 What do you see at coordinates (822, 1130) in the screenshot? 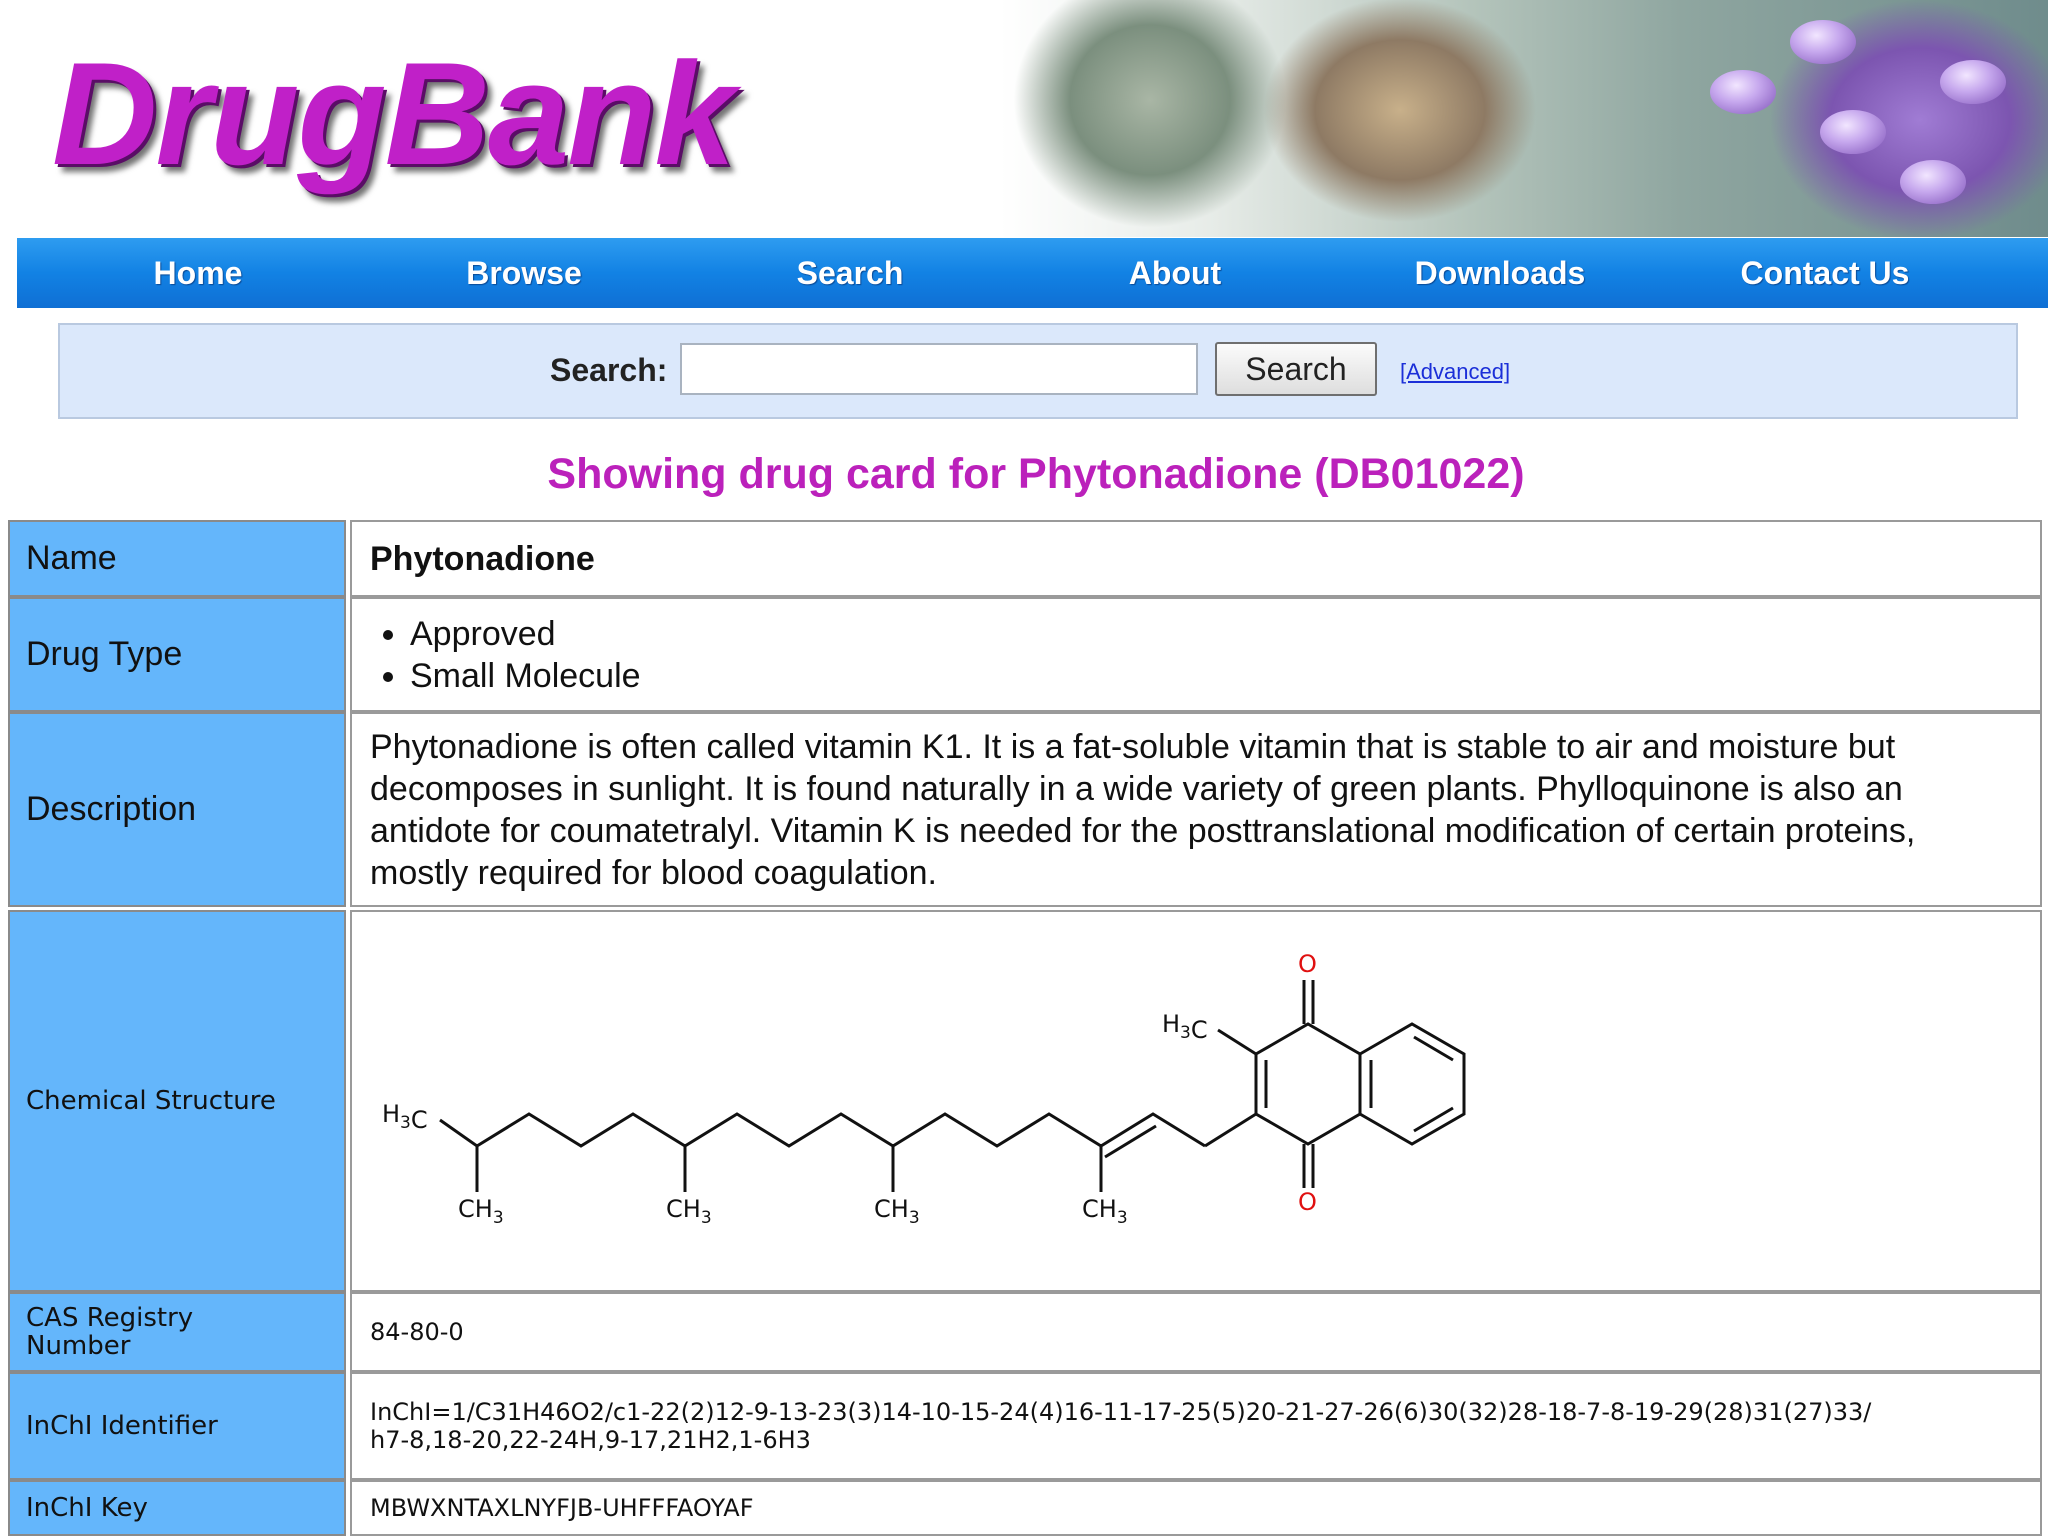
I see `side-chain-bond` at bounding box center [822, 1130].